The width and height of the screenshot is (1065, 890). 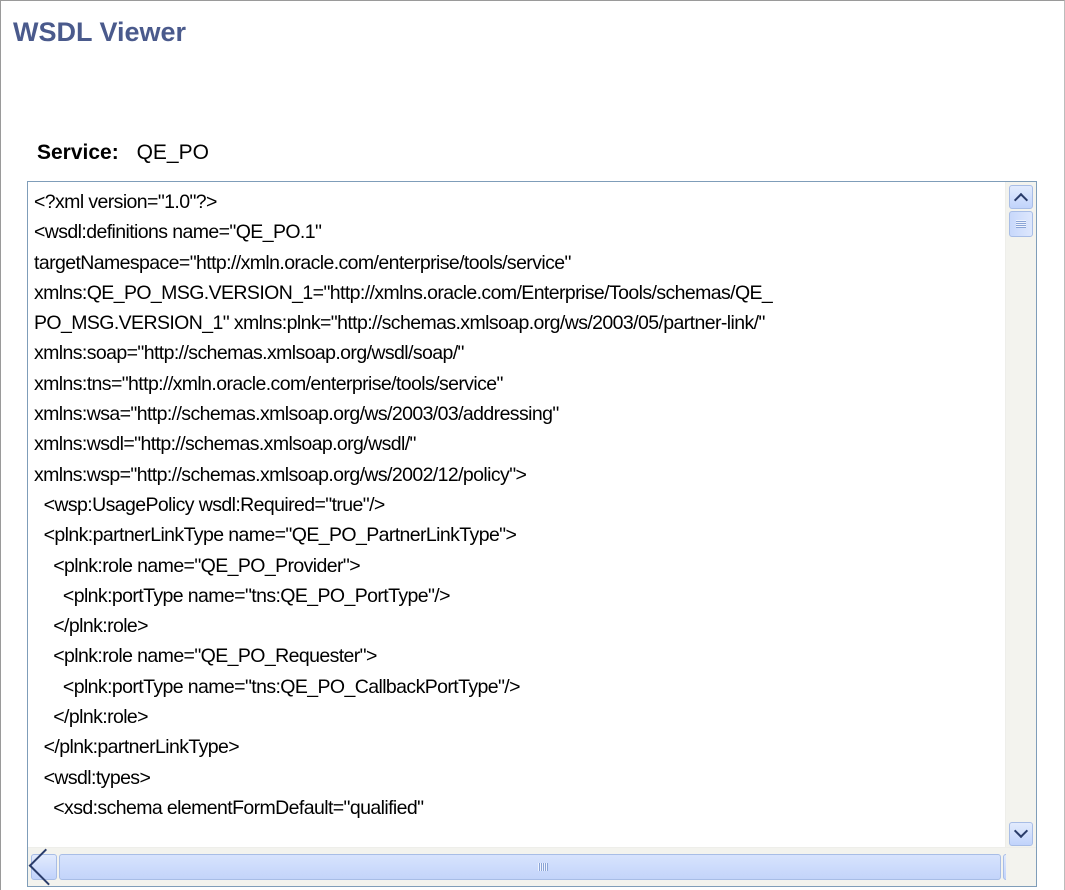 What do you see at coordinates (178, 232) in the screenshot?
I see `code-line: <wsdl:definitions name="QE_PO.1"` at bounding box center [178, 232].